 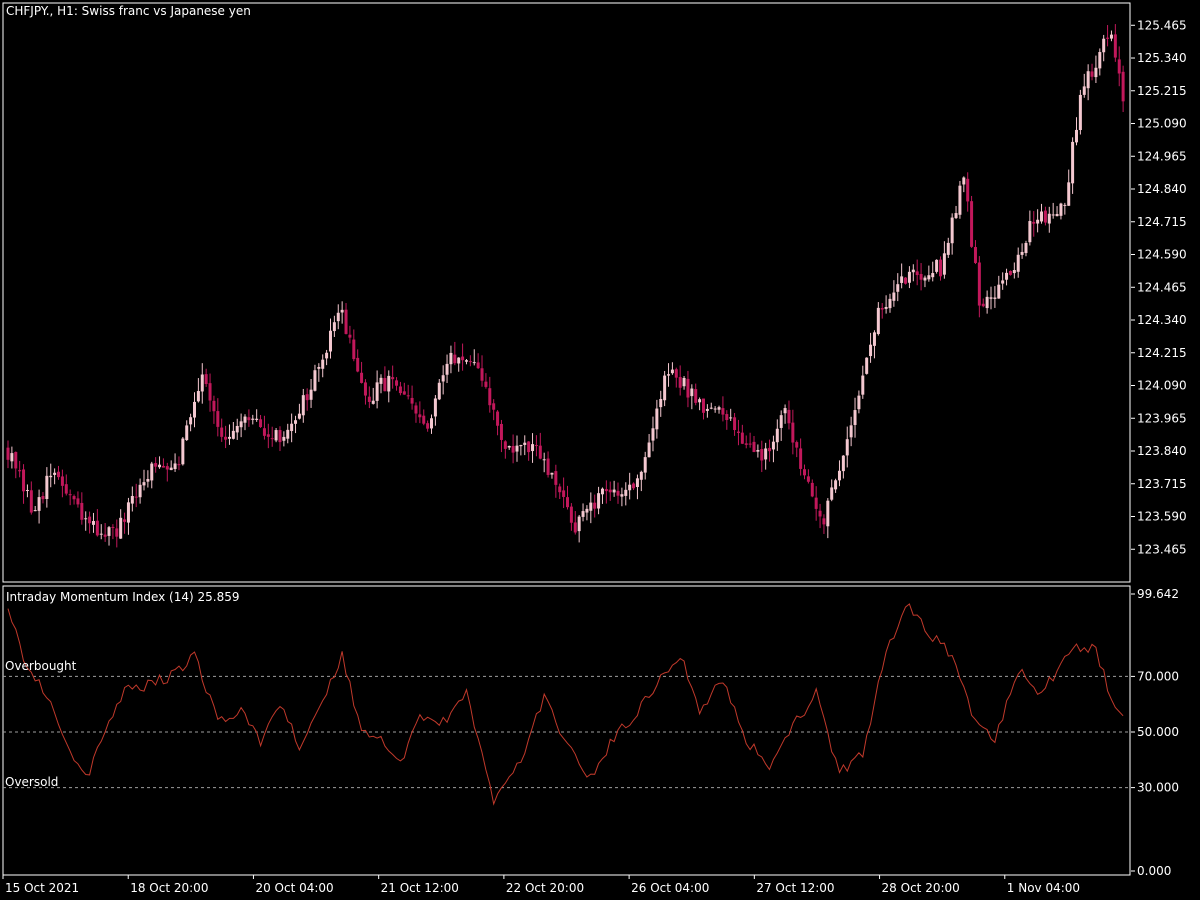 What do you see at coordinates (1158, 676) in the screenshot?
I see `indicator-tick-label: 70.000` at bounding box center [1158, 676].